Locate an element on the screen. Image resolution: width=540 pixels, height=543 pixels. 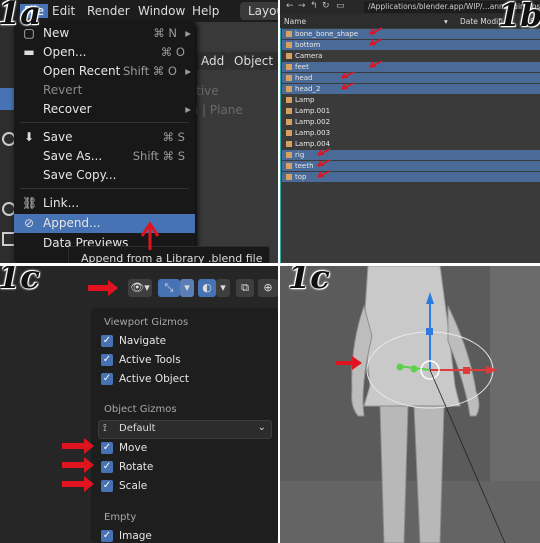
arrow-to-move is located at coordinates (78, 446).